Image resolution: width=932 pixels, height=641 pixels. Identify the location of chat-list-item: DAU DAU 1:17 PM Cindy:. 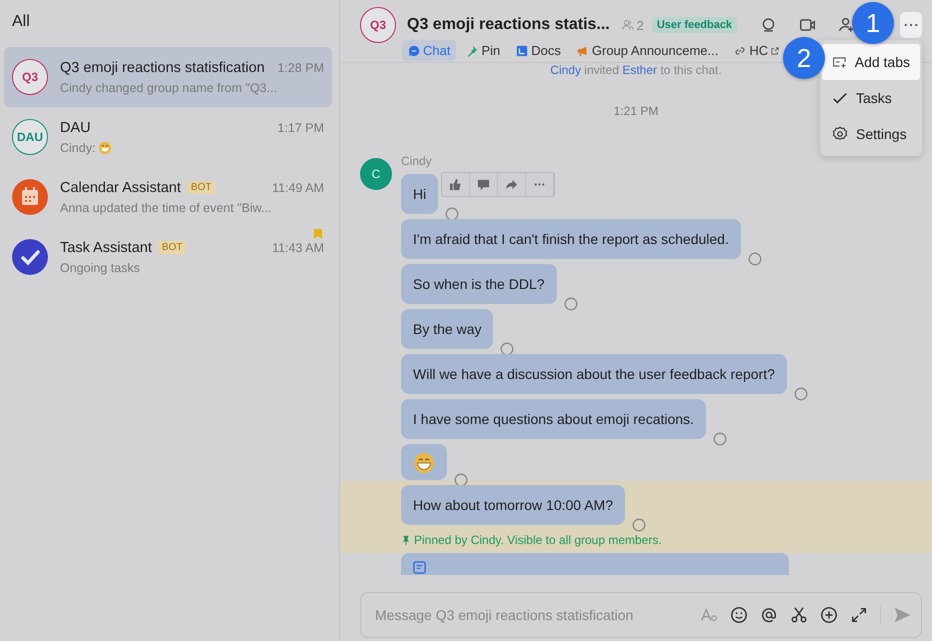
(168, 137).